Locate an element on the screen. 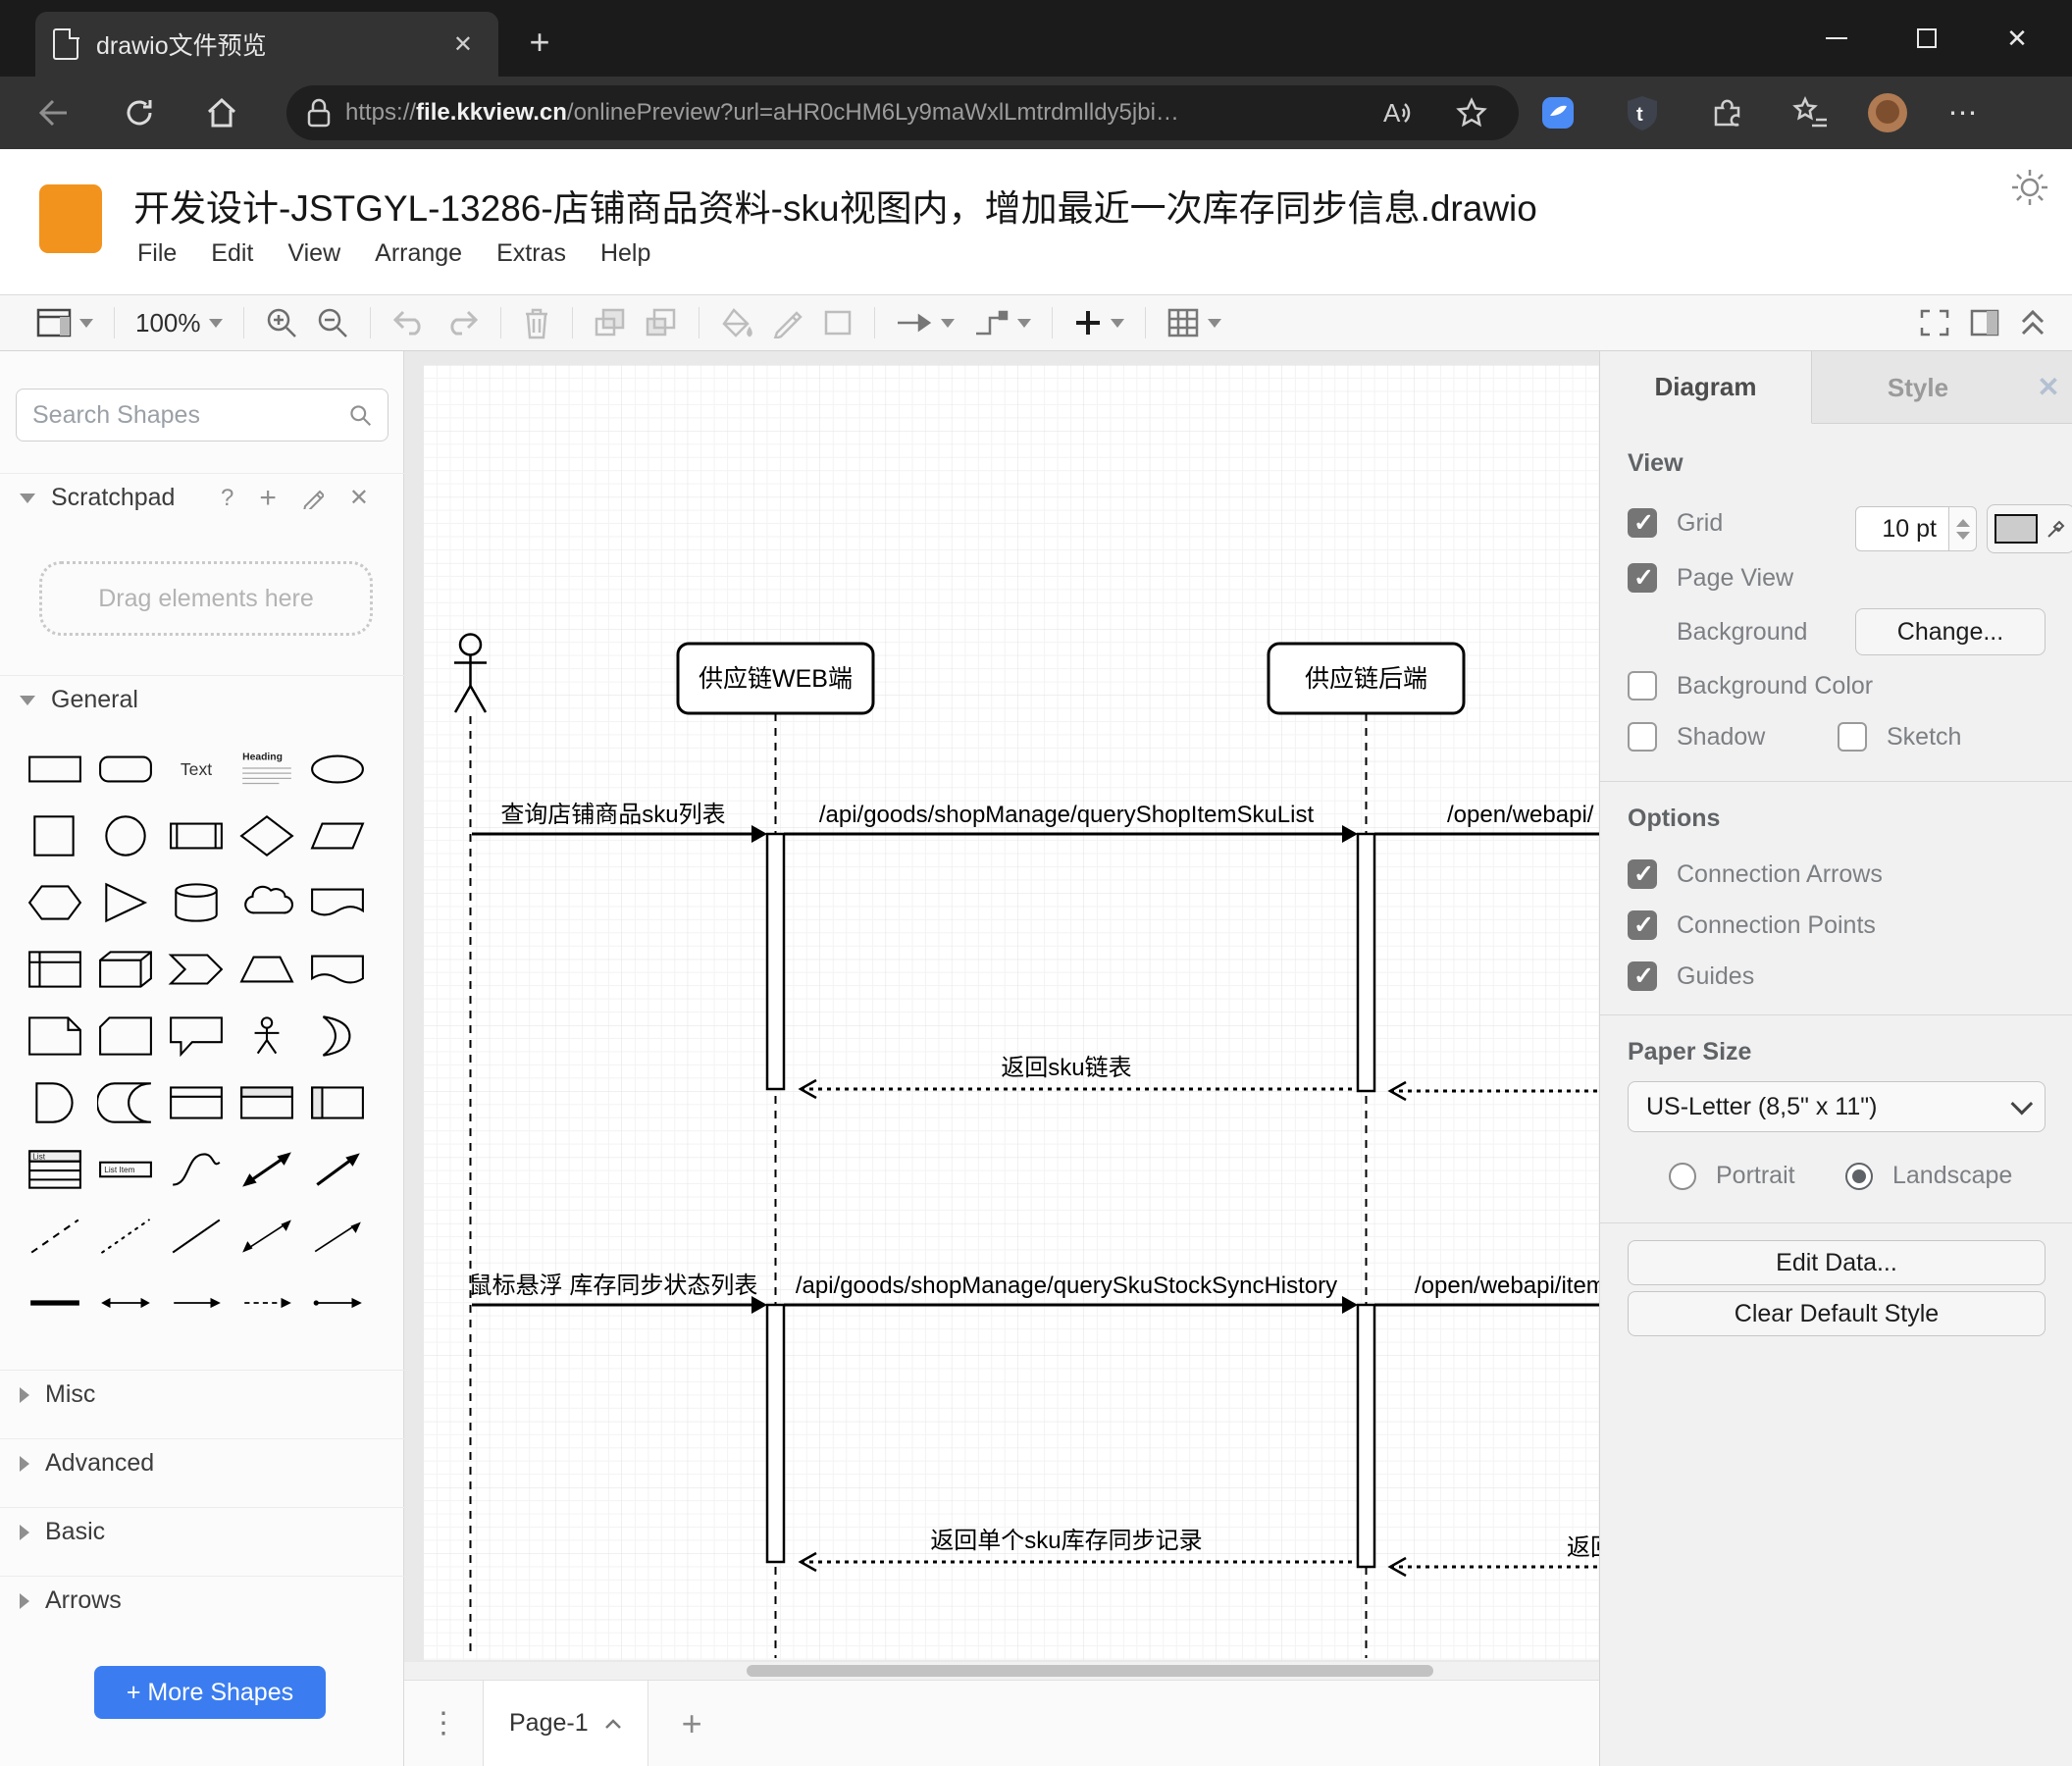 This screenshot has width=2072, height=1766. browser-tab: drawio文件预览 ✕ is located at coordinates (266, 44).